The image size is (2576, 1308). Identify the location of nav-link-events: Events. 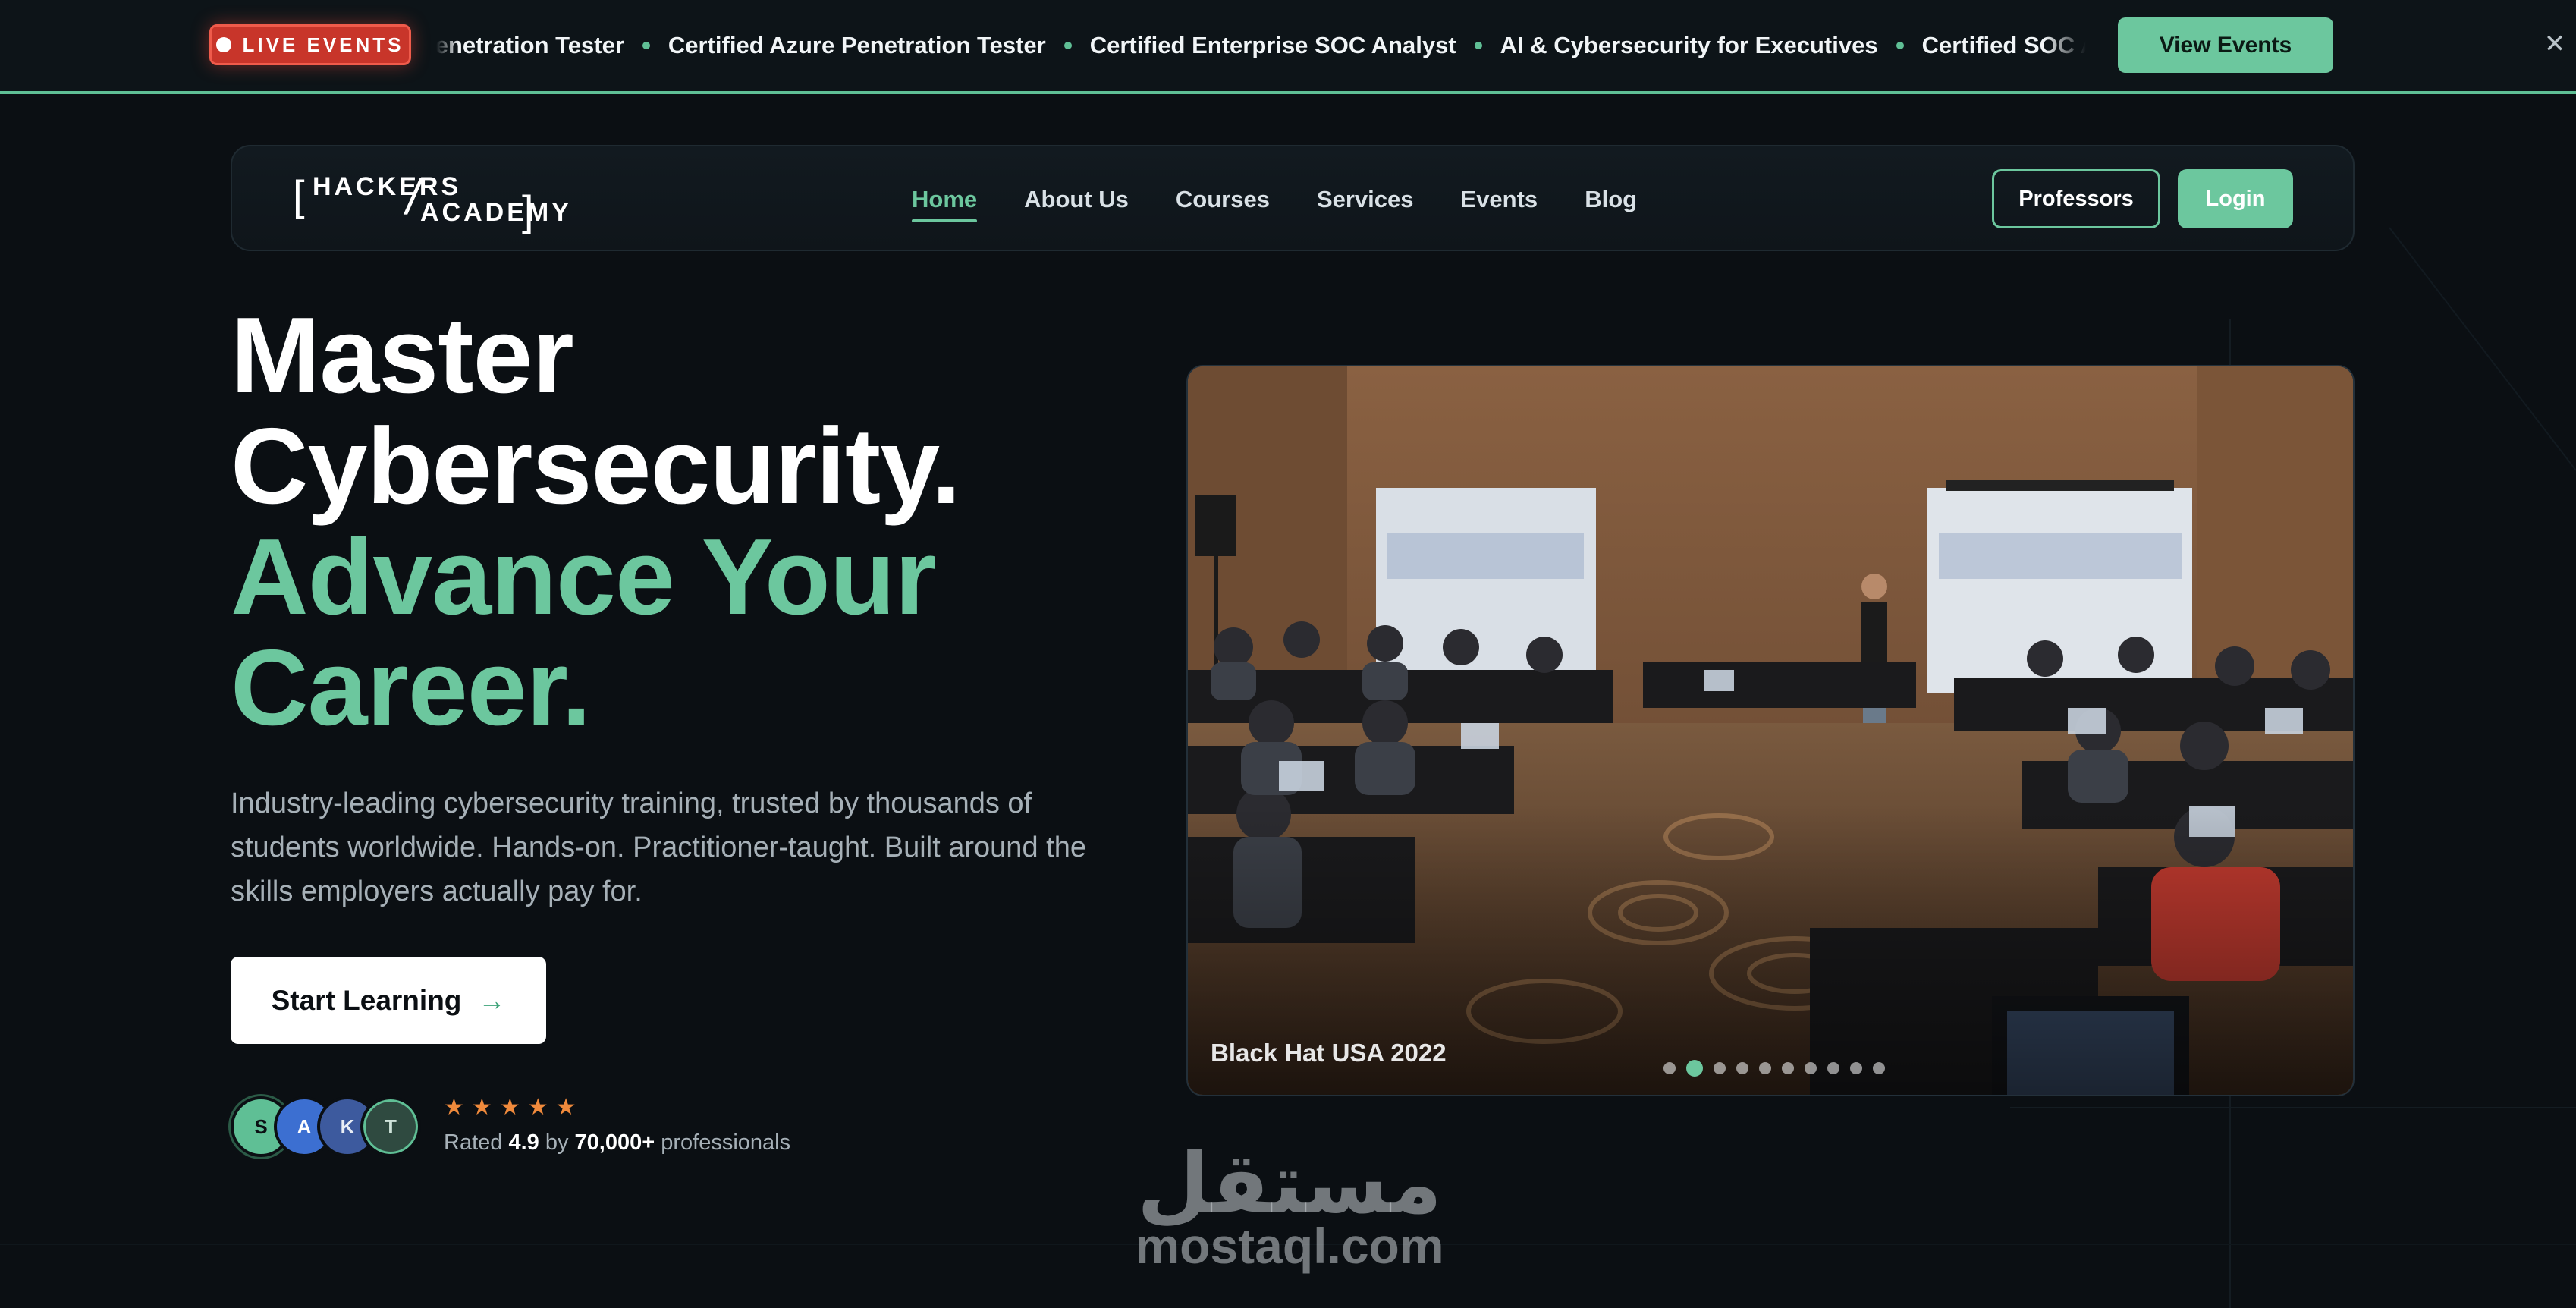
(1499, 199).